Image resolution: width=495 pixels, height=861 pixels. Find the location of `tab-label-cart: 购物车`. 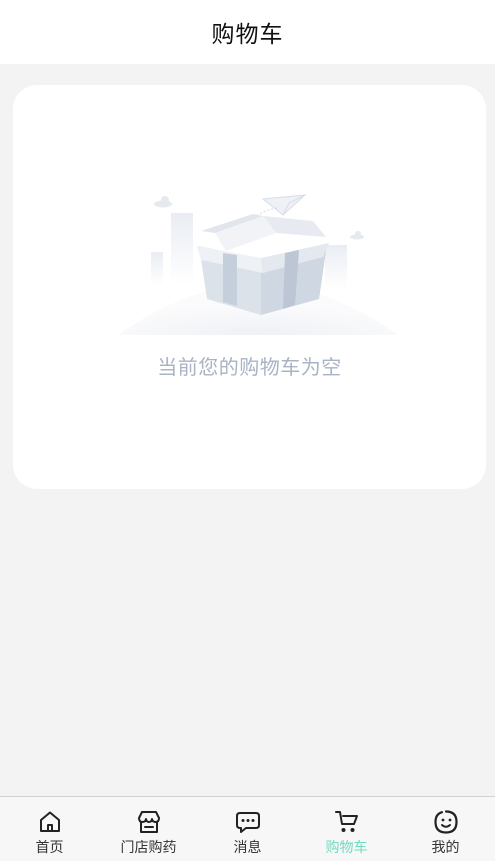

tab-label-cart: 购物车 is located at coordinates (346, 848).